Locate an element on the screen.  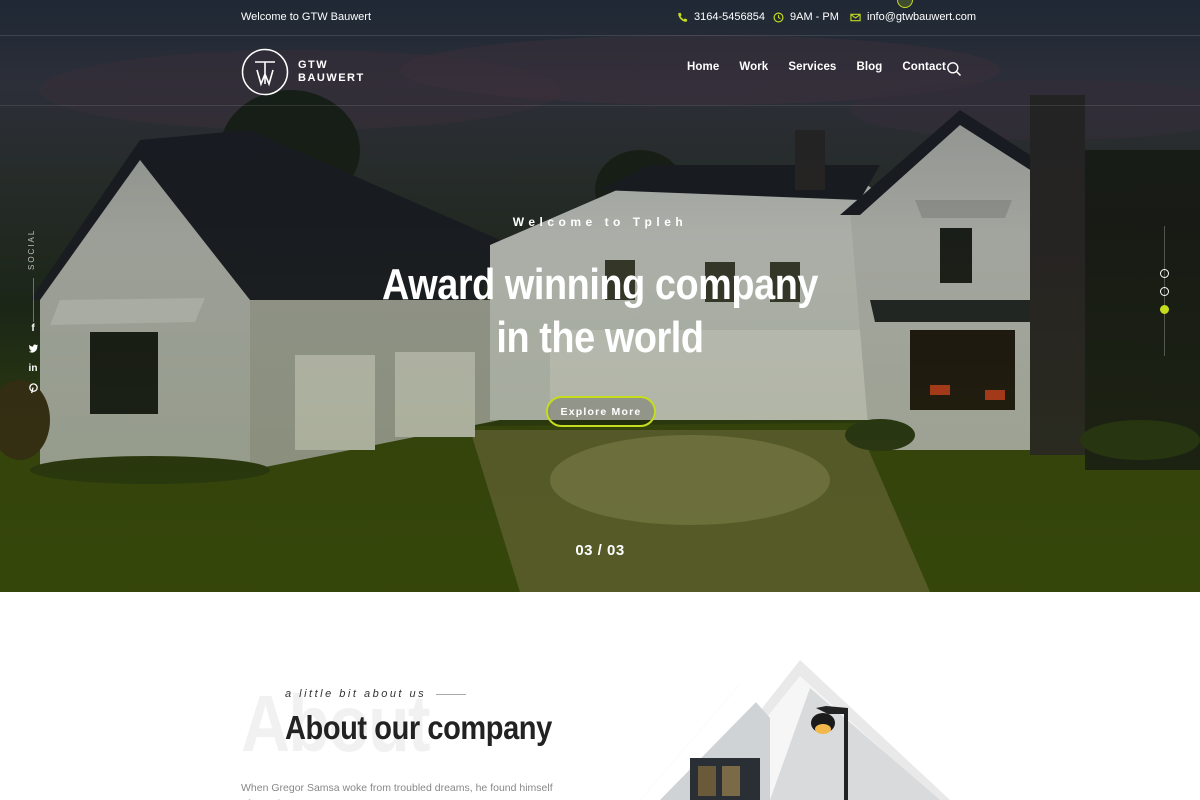
phone-number: 3164-5456854 is located at coordinates (729, 17).